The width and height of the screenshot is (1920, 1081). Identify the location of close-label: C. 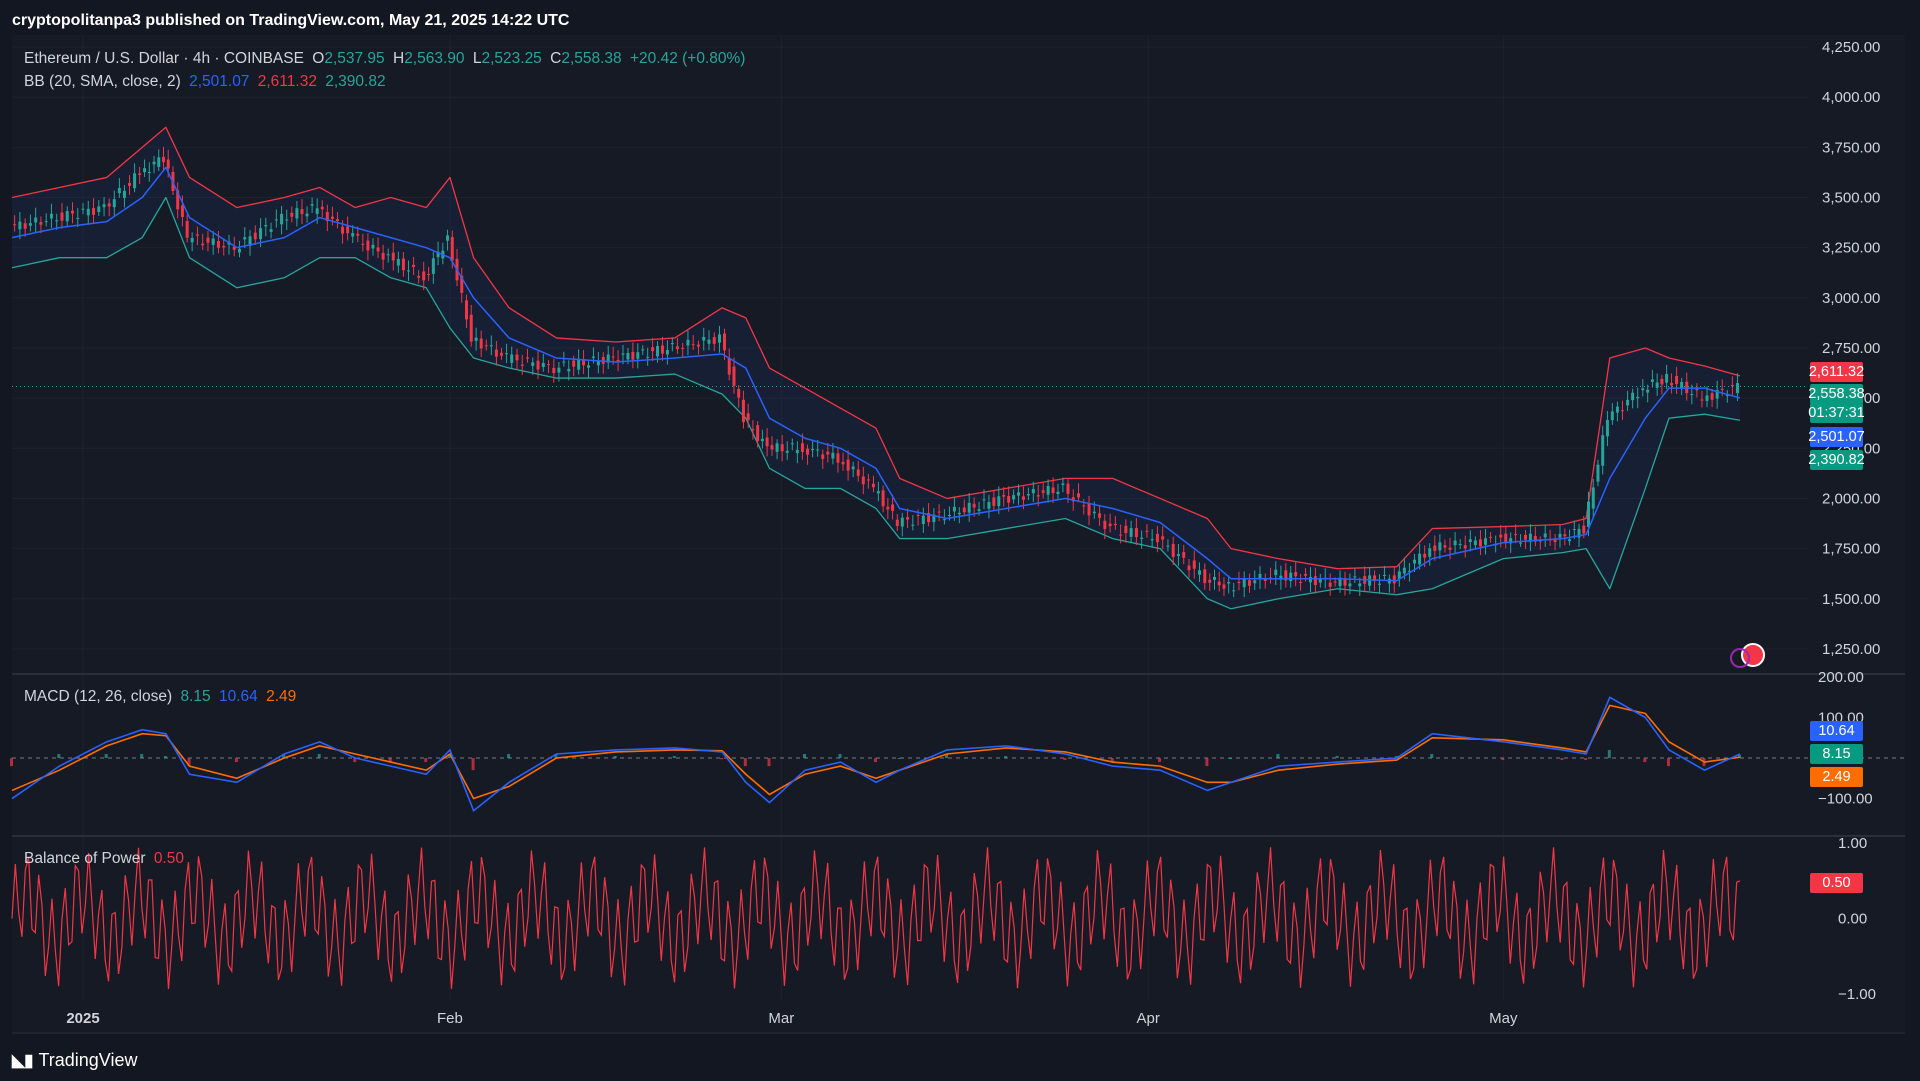
(556, 58).